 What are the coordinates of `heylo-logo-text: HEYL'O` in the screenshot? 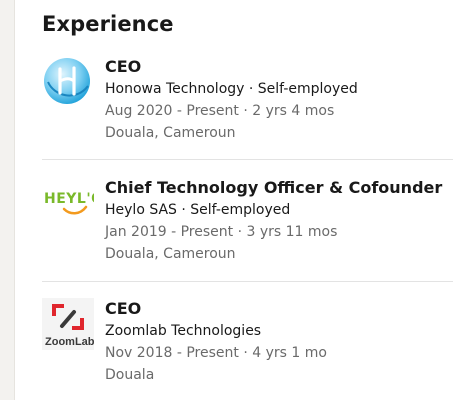 It's located at (69, 199).